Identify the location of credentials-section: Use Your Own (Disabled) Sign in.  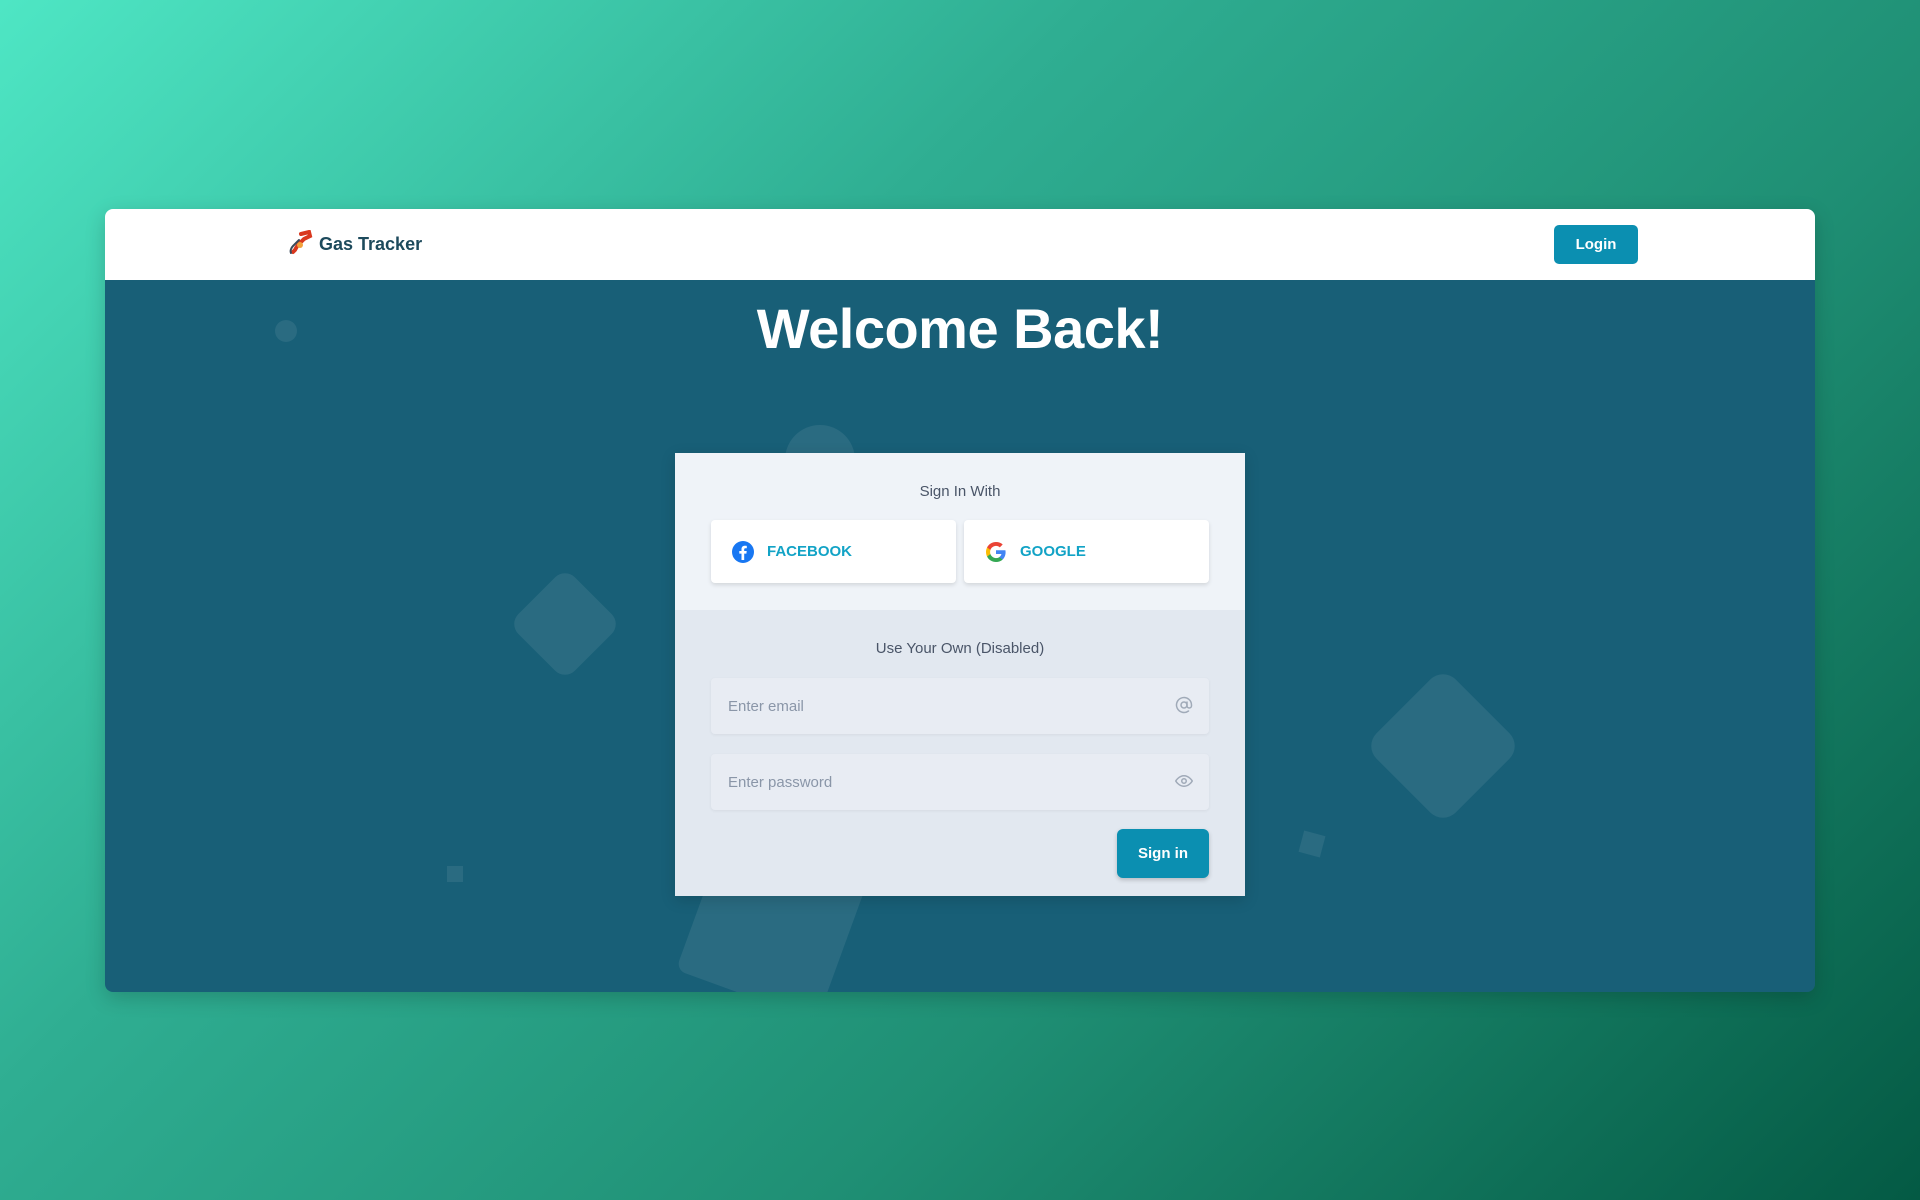
(960, 753).